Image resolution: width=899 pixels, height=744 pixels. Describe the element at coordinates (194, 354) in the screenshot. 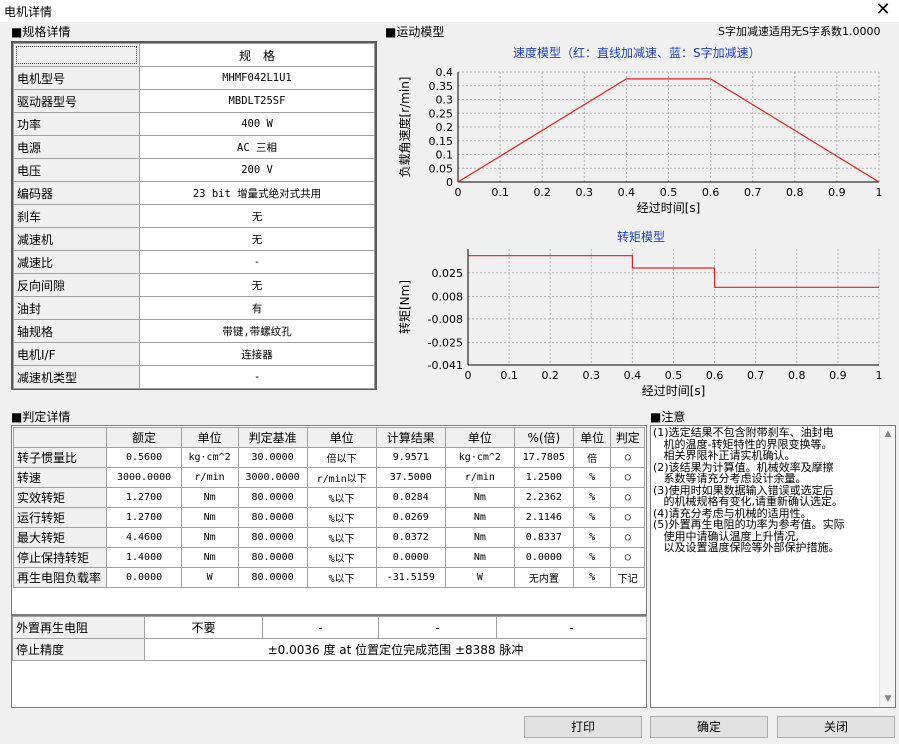

I see `spec-row: 电机I/F 连接器` at that location.